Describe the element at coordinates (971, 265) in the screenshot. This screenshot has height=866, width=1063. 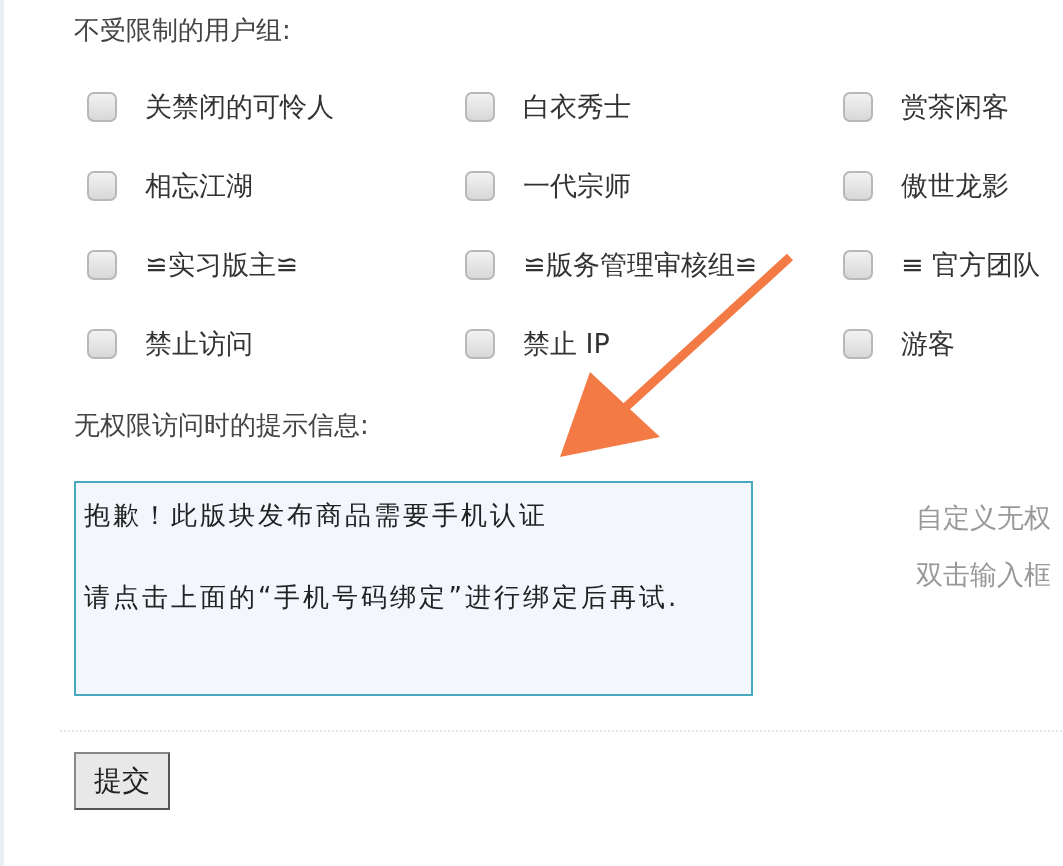
I see `checkbox-label: ≡ 官方团队` at that location.